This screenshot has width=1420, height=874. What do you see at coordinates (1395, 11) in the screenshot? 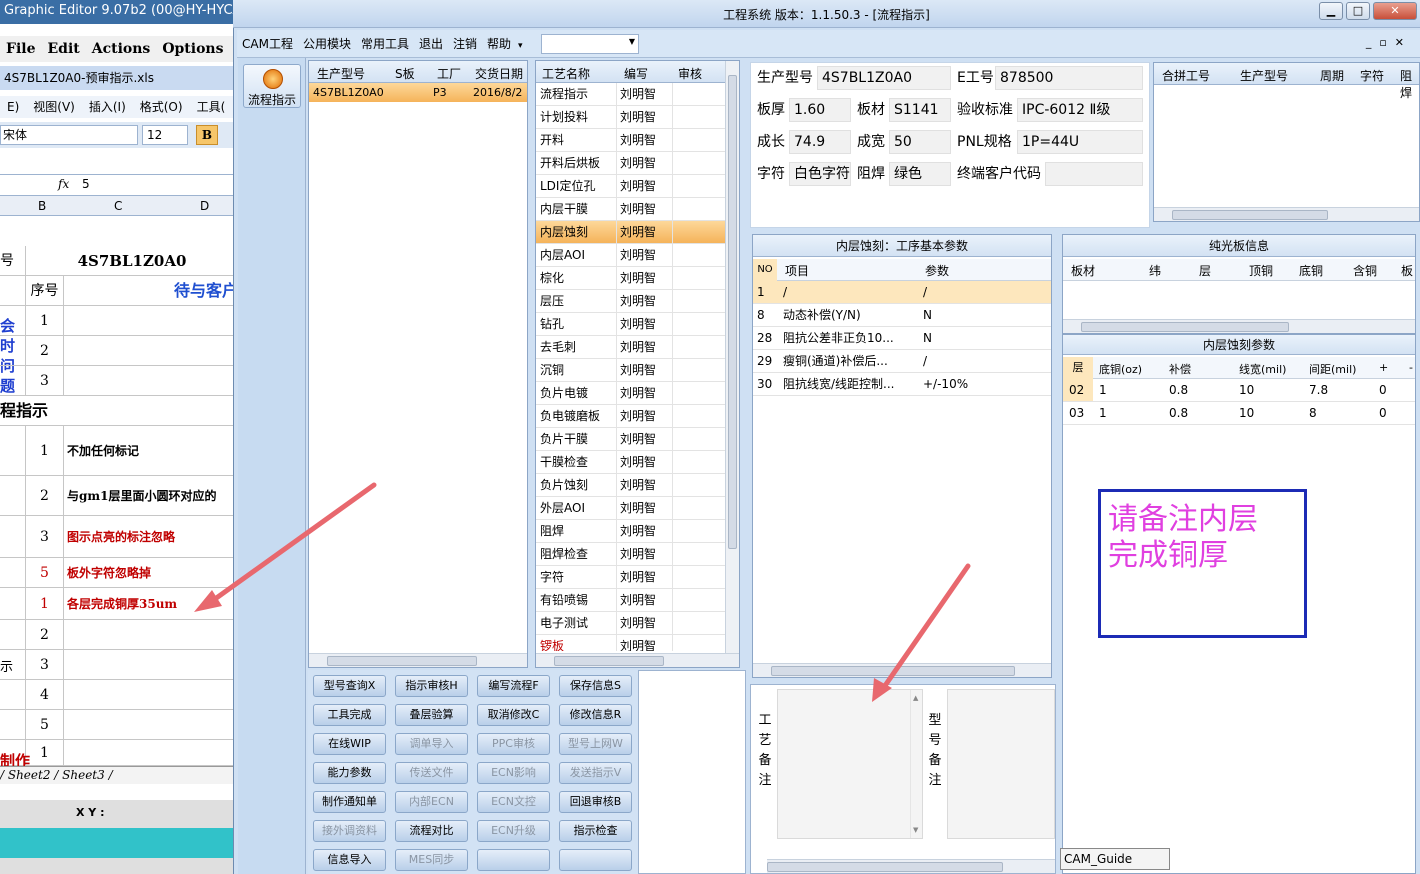
I see `close-button: ✕` at bounding box center [1395, 11].